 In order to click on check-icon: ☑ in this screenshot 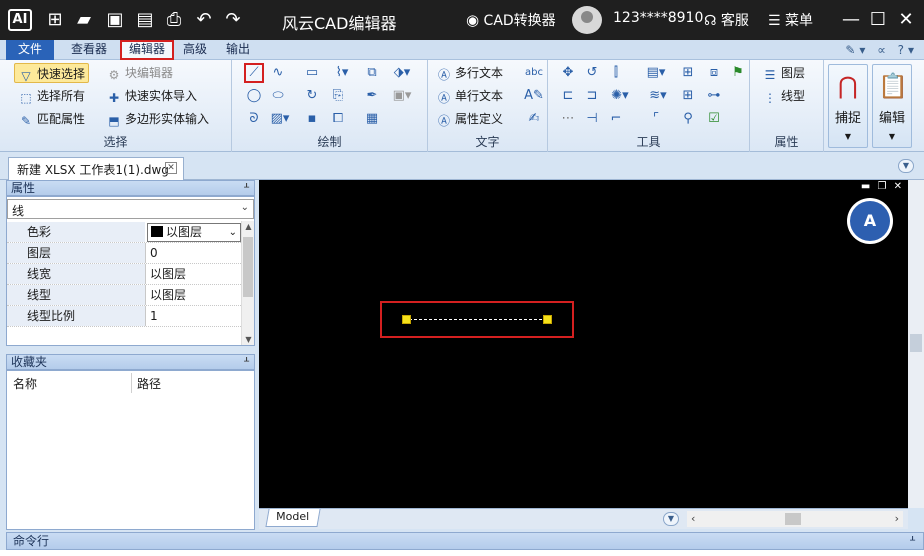, I will do `click(714, 119)`.